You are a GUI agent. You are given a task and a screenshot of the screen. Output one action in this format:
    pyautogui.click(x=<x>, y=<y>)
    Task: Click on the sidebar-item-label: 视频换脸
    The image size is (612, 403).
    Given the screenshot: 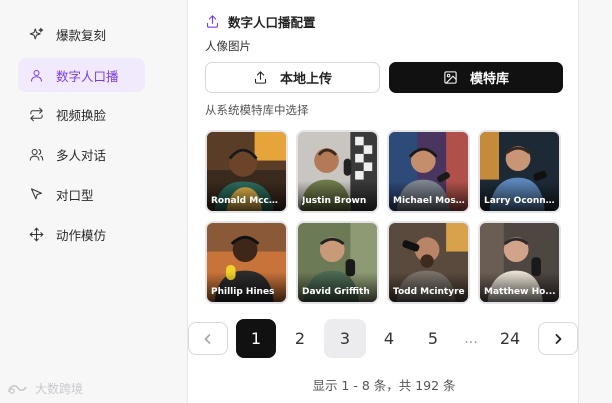 What is the action you would take?
    pyautogui.click(x=81, y=115)
    